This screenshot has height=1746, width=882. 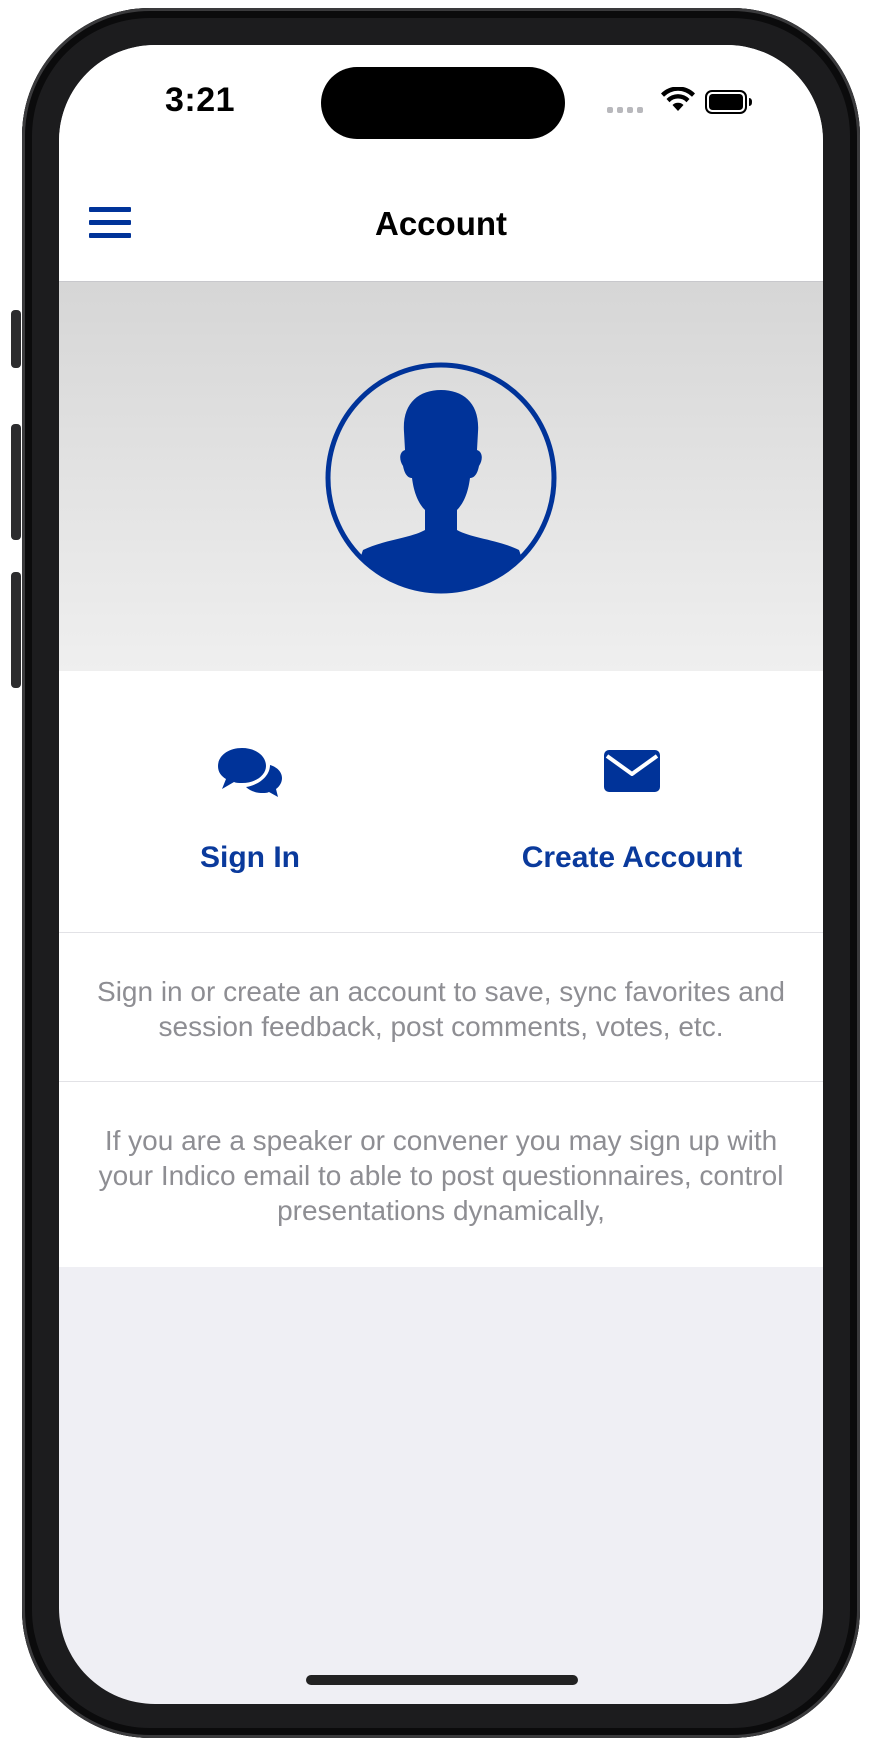 What do you see at coordinates (678, 99) in the screenshot?
I see `wifi-icon` at bounding box center [678, 99].